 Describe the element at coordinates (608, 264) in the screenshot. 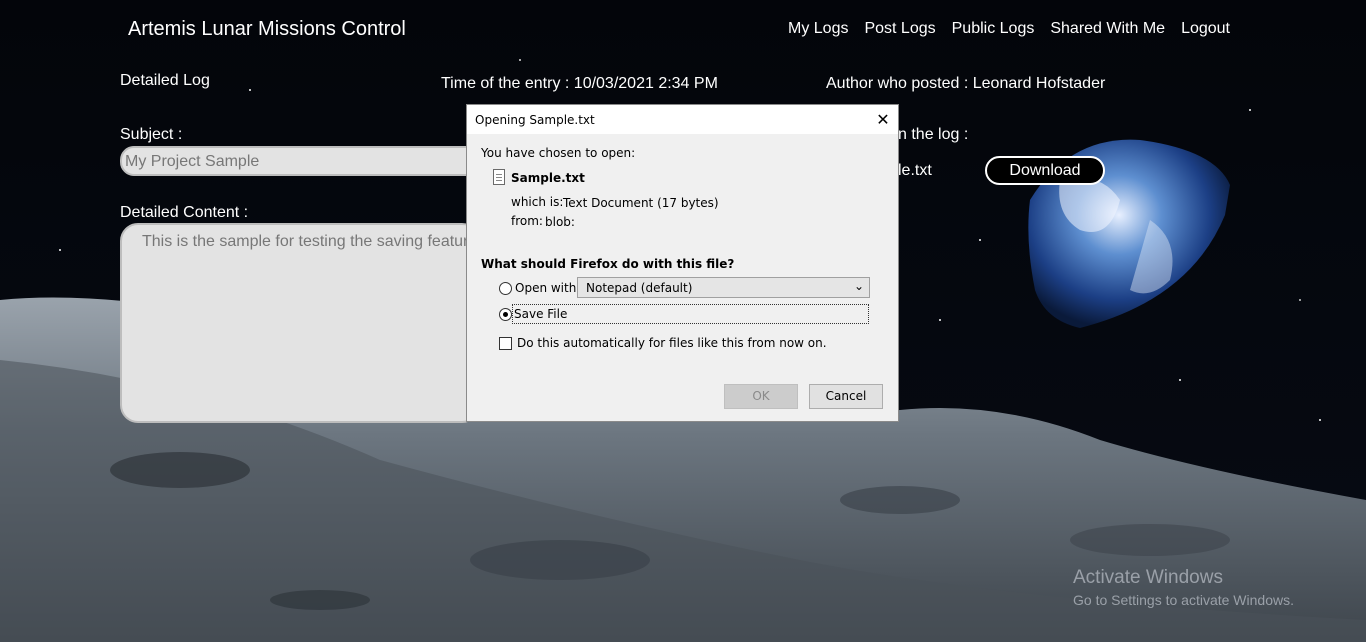

I see `dialog-question: What should Firefox do with this file?` at that location.